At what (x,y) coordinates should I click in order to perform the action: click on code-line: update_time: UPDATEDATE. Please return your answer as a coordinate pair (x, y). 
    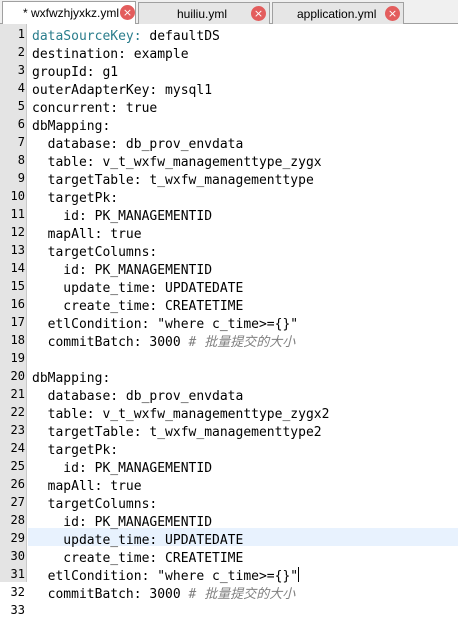
    Looking at the image, I should click on (138, 538).